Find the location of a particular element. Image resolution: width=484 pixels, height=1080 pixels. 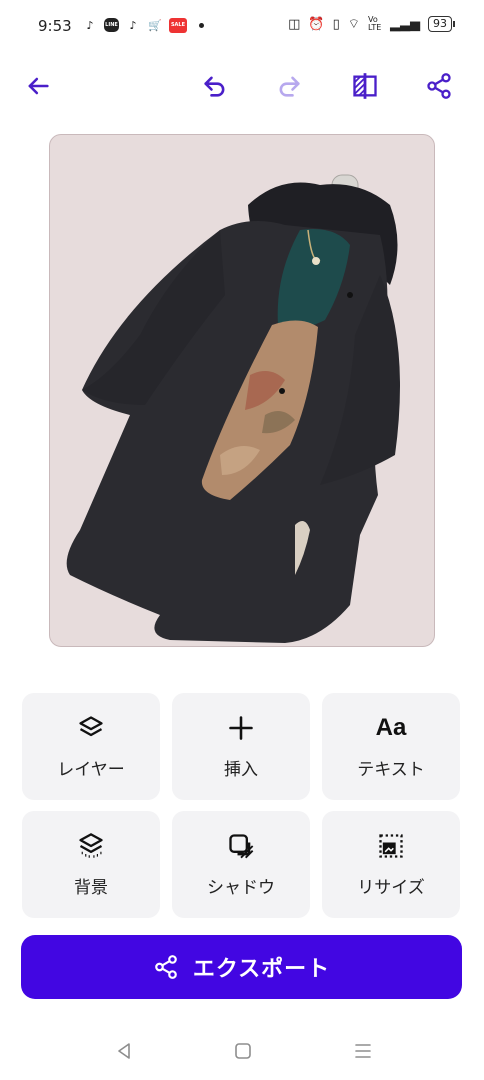

compare-button is located at coordinates (365, 86).